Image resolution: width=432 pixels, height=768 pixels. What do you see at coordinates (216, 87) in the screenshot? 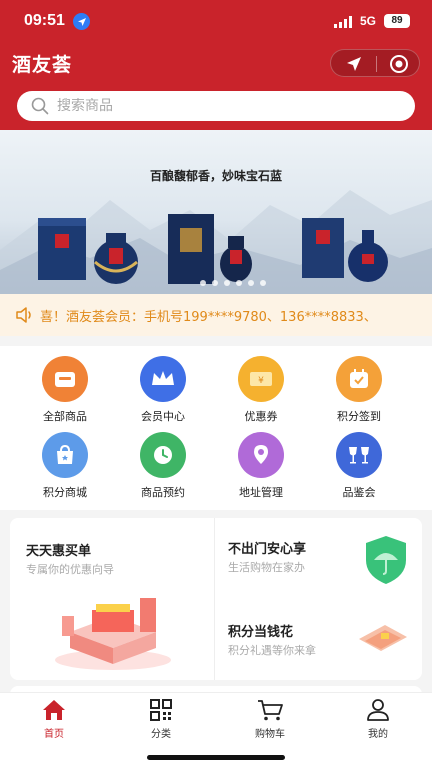
I see `app-header: 酒友荟` at bounding box center [216, 87].